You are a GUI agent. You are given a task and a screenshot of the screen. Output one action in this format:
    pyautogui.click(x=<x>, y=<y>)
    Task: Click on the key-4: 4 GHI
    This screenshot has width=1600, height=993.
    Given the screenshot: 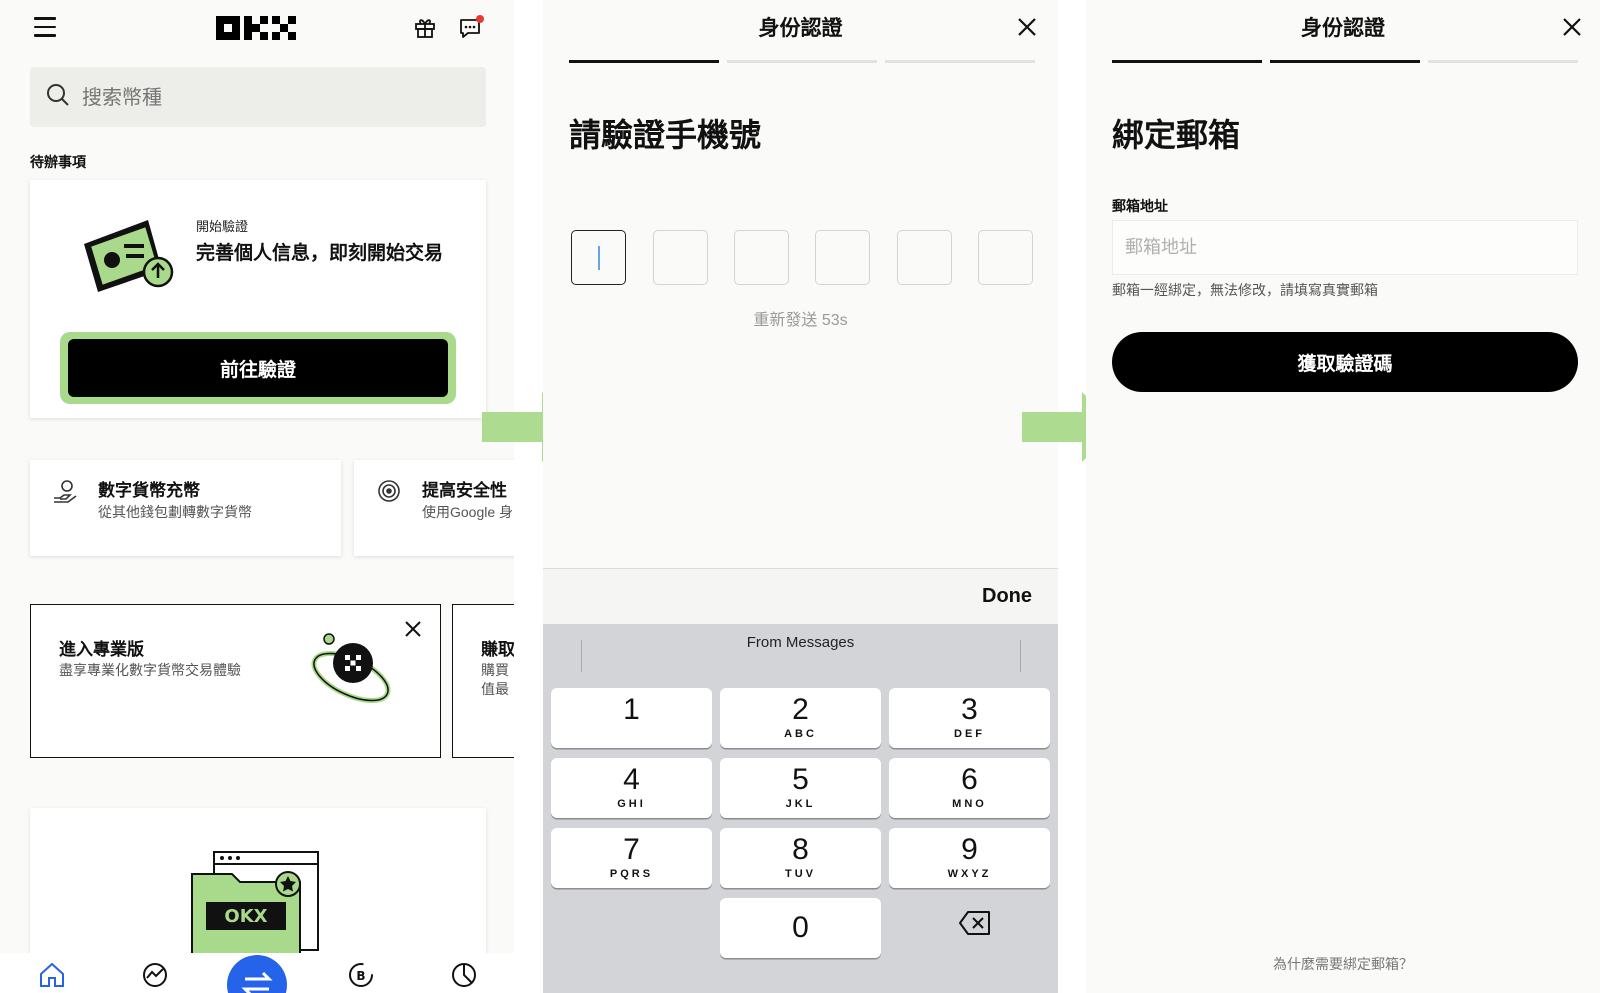 What is the action you would take?
    pyautogui.click(x=631, y=788)
    